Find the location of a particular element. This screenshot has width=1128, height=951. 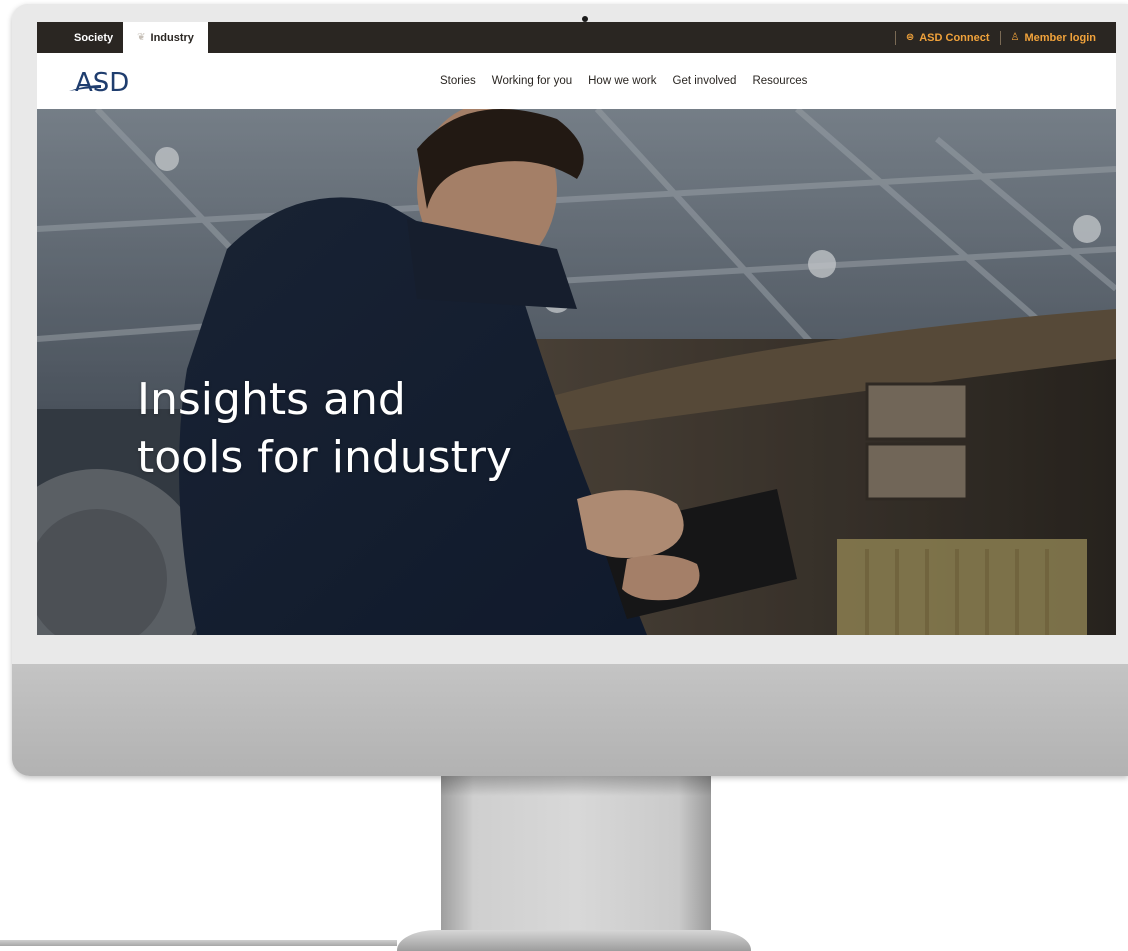

asd-logo: ASD is located at coordinates (107, 82).